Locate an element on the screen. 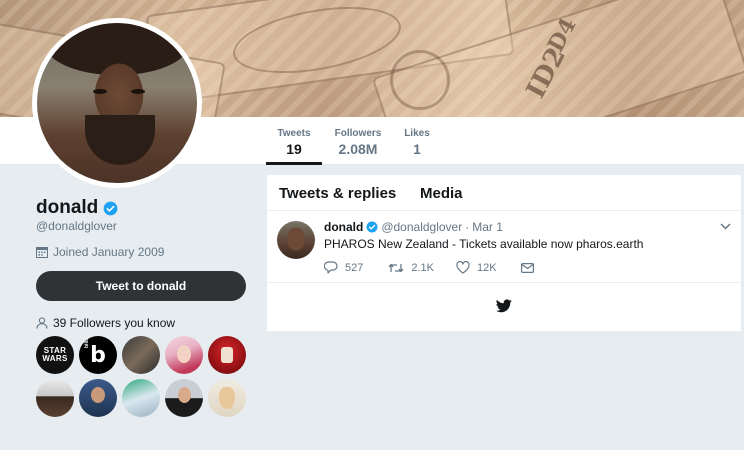 Image resolution: width=744 pixels, height=450 pixels. stat-likes: Likes 1 is located at coordinates (417, 141).